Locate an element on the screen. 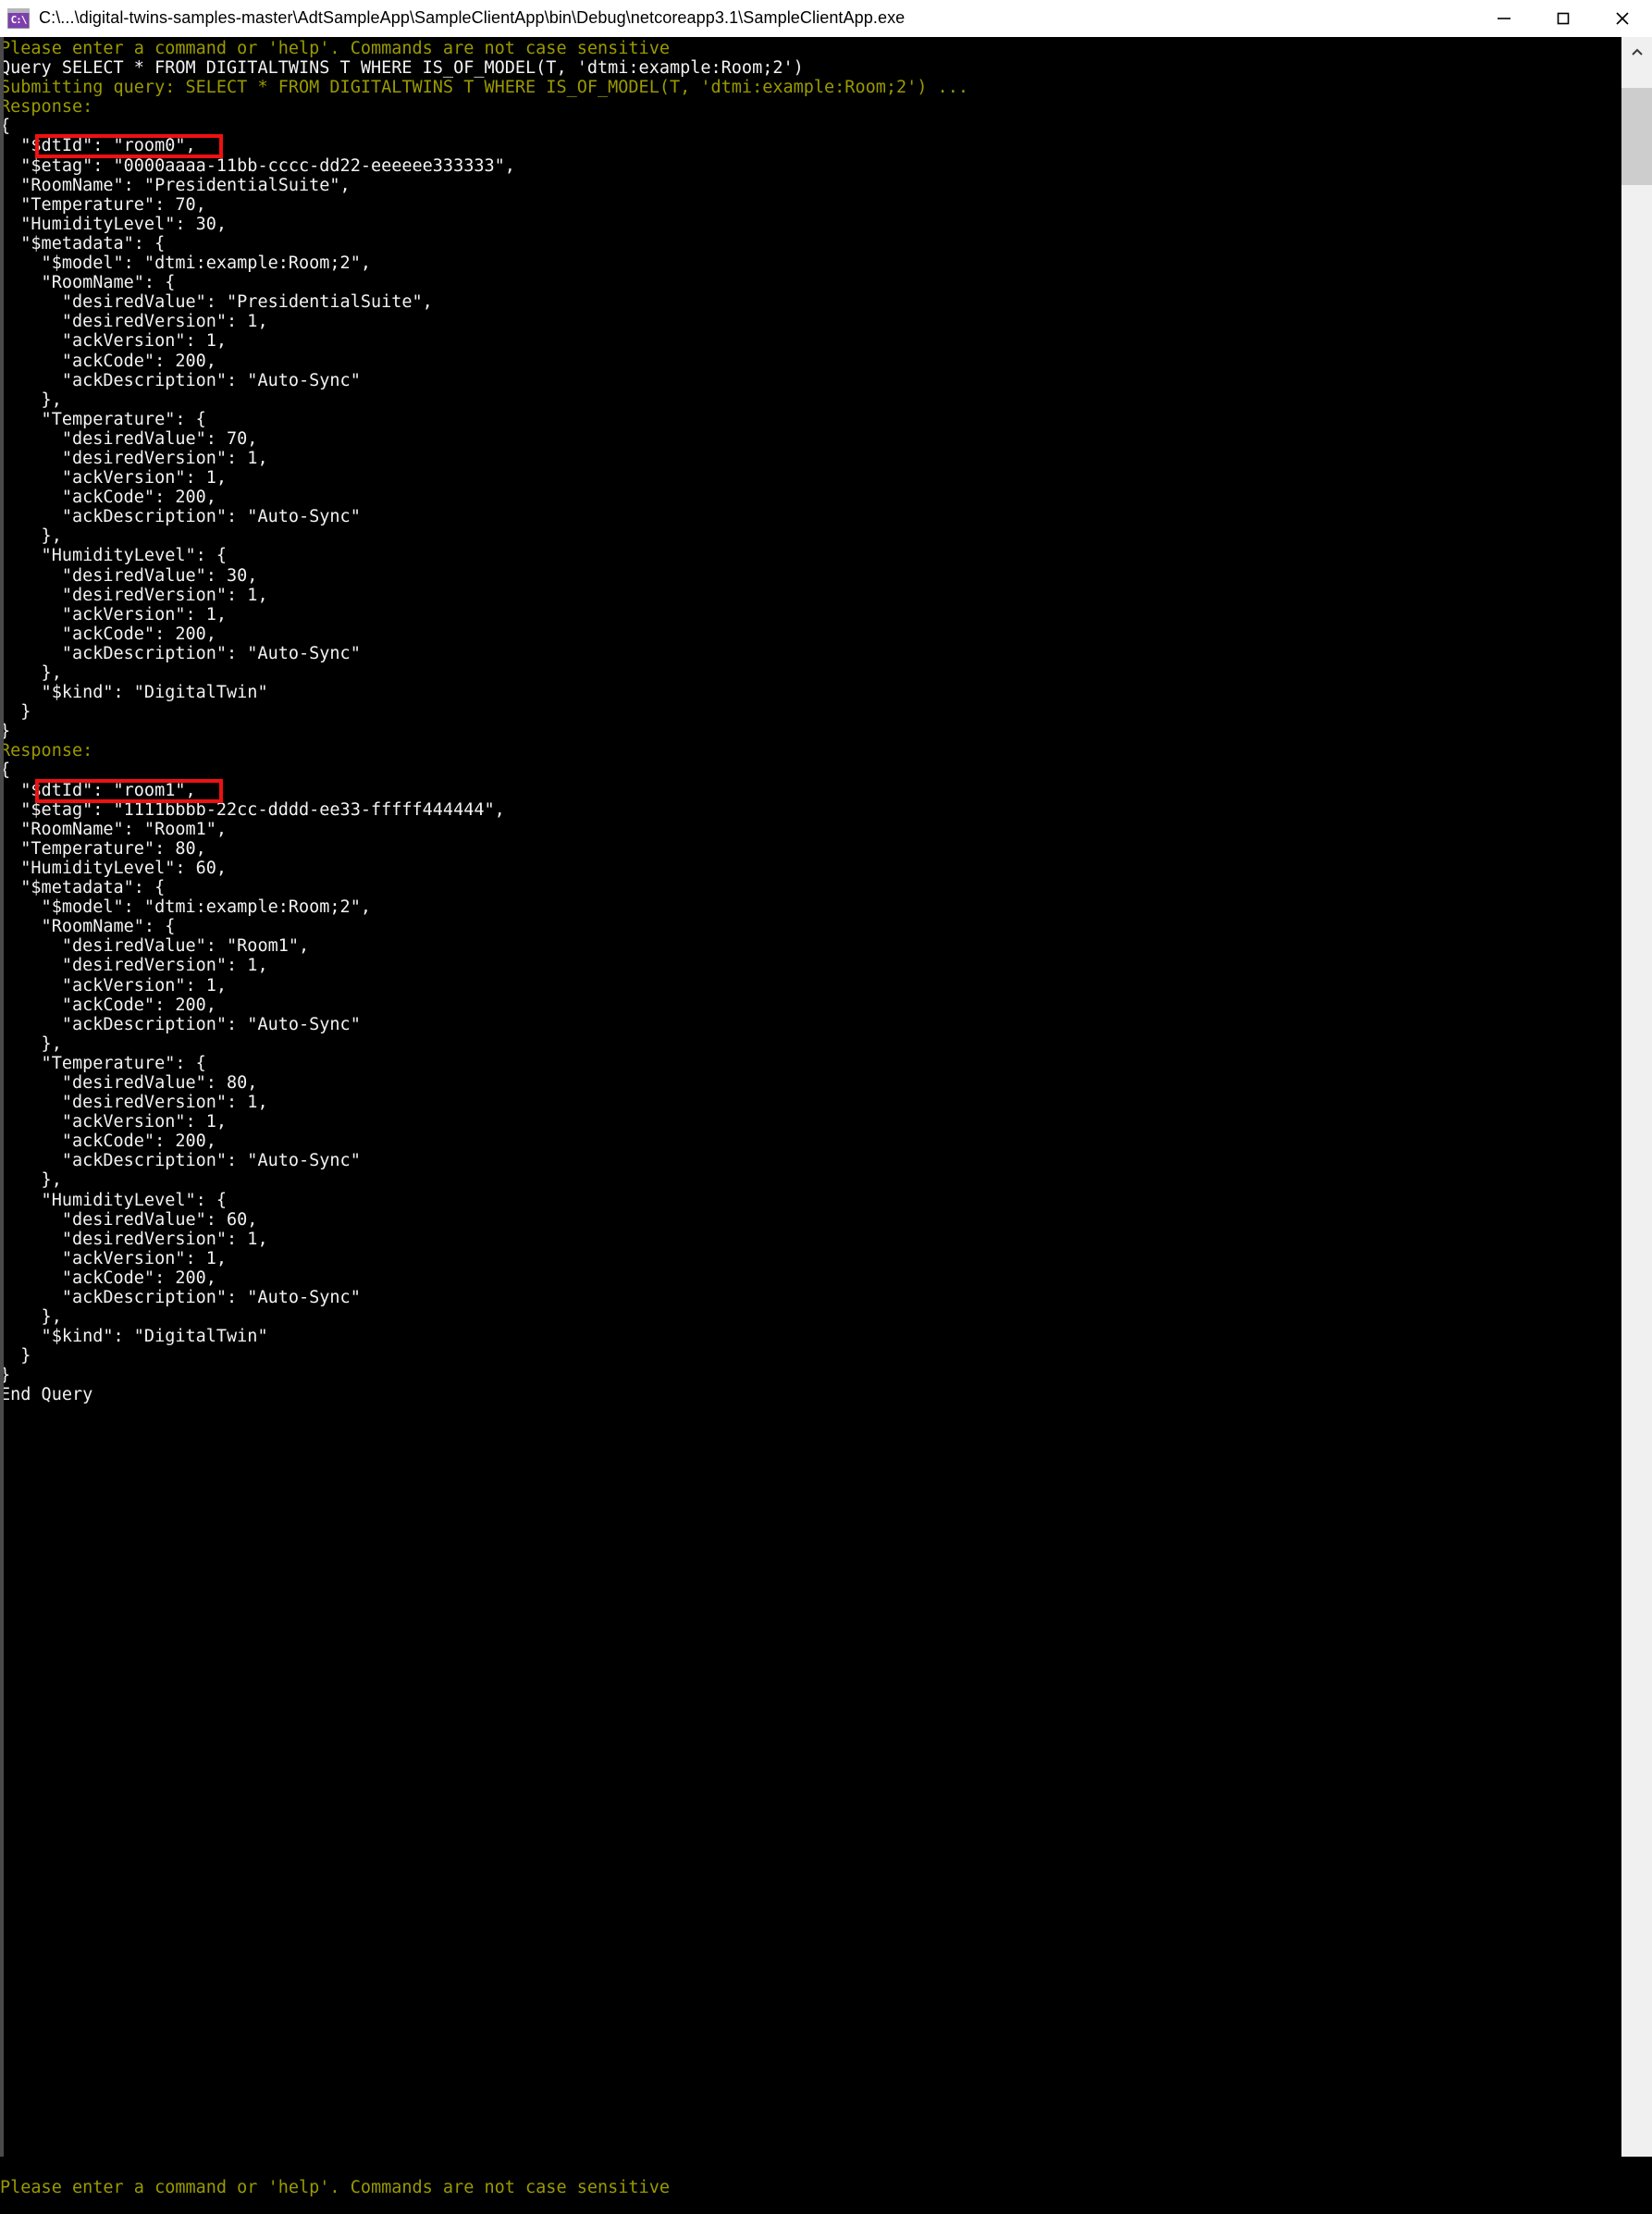 The height and width of the screenshot is (2214, 1652). console-line: "desiredValue": 70, is located at coordinates (129, 438).